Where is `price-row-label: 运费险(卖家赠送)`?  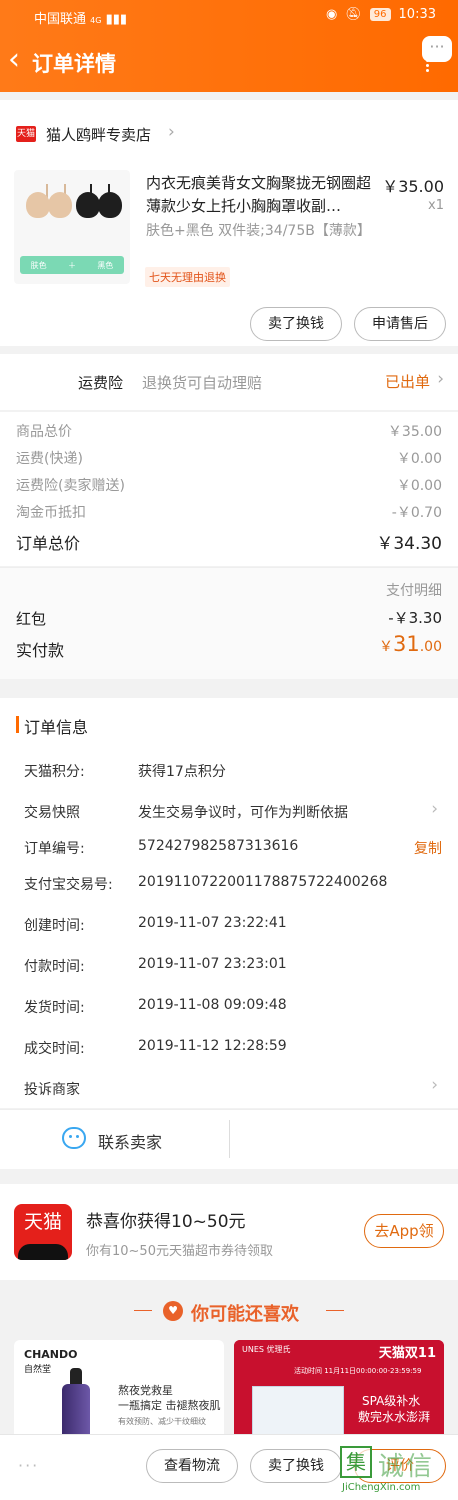 price-row-label: 运费险(卖家赠送) is located at coordinates (70, 486).